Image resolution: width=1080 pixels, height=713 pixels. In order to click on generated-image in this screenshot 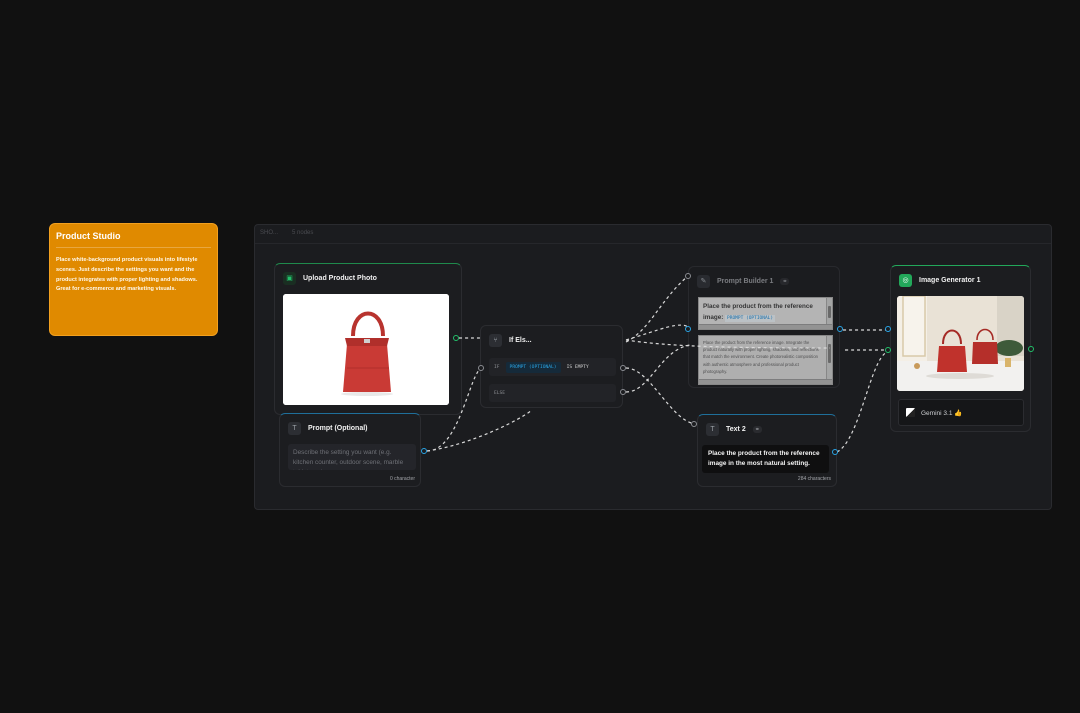, I will do `click(960, 343)`.